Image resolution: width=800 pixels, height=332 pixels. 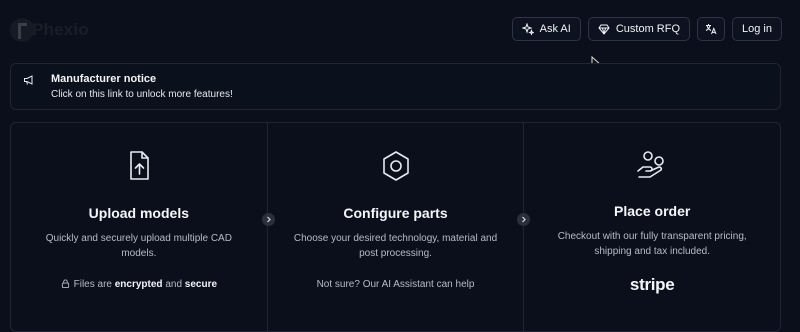 I want to click on language-button, so click(x=711, y=29).